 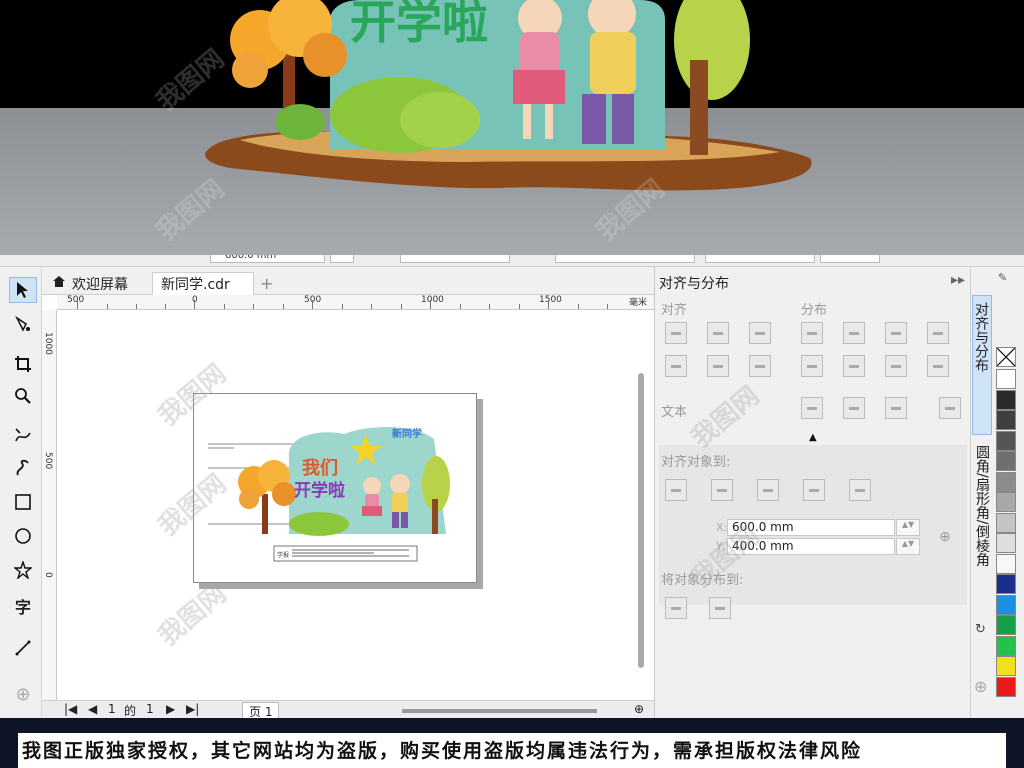 I want to click on text-last-baseline-icon, so click(x=854, y=408).